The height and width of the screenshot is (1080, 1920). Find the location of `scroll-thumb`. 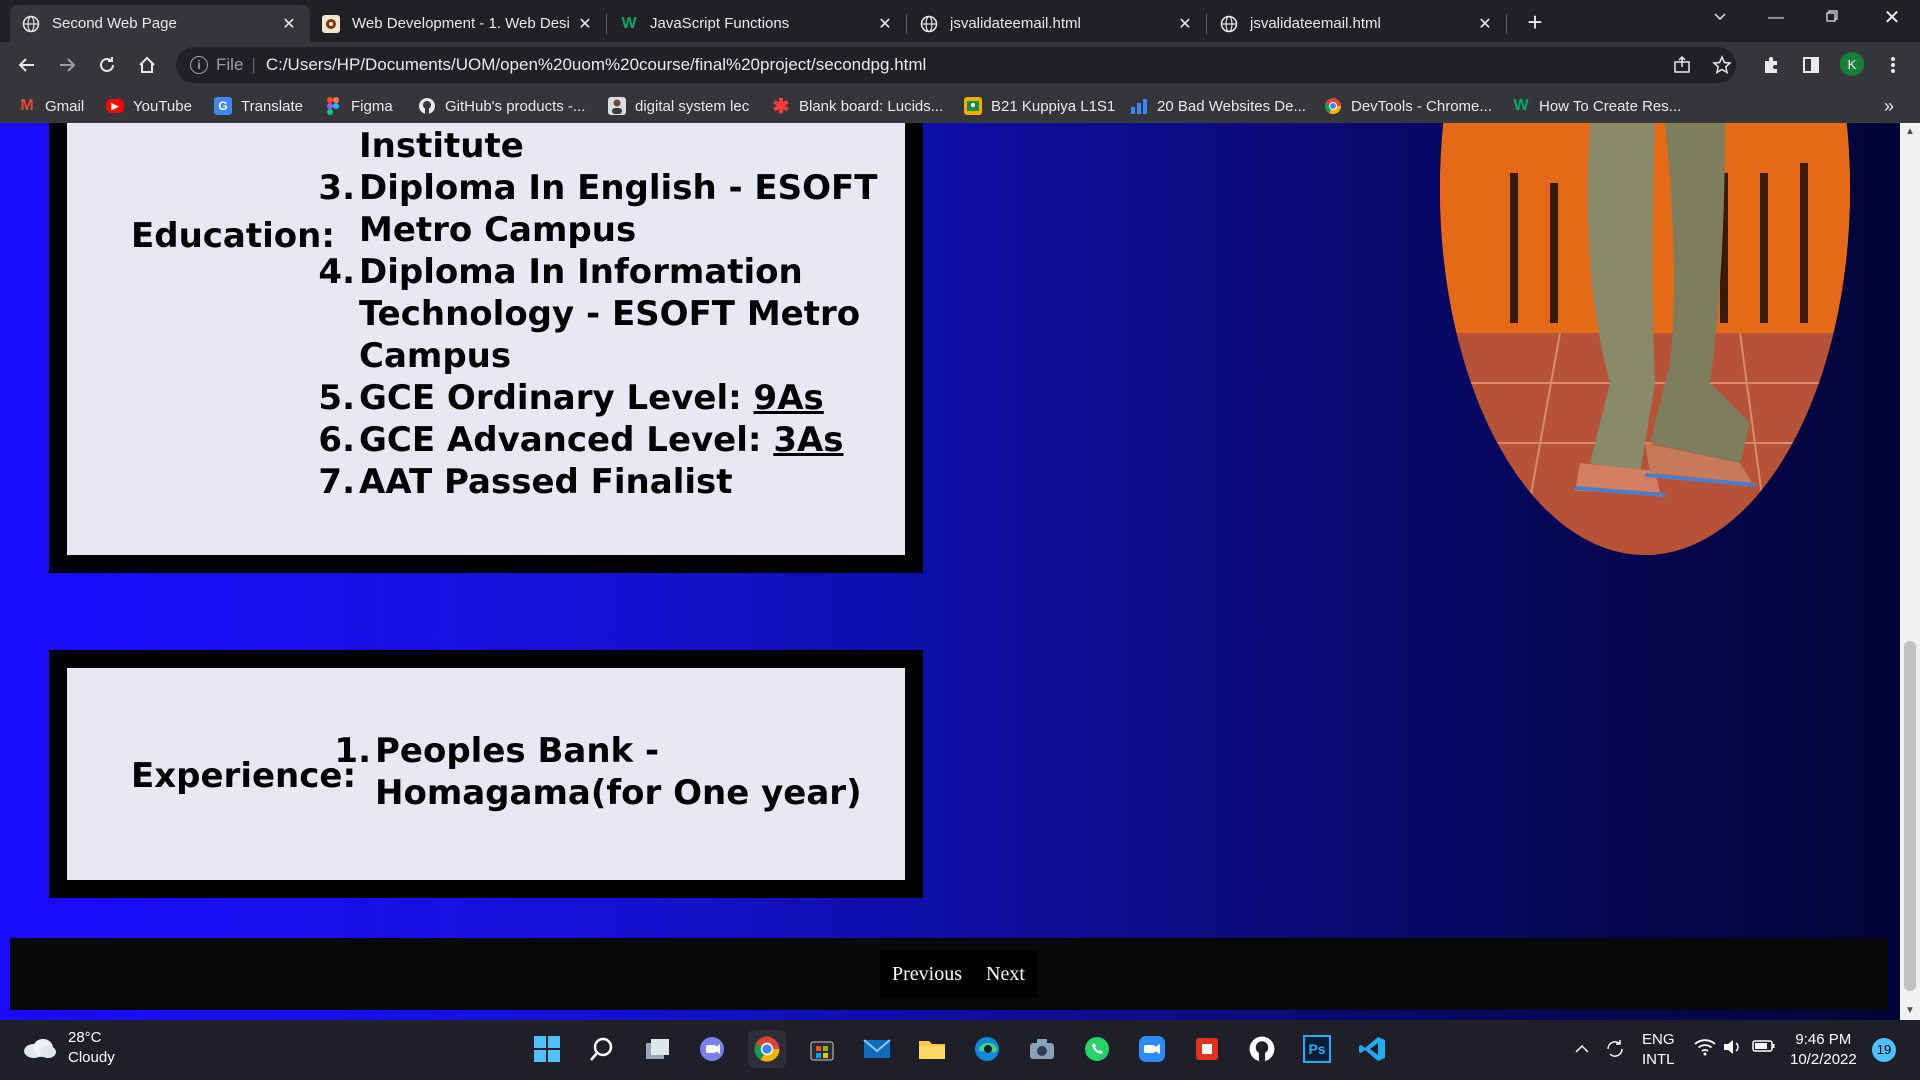

scroll-thumb is located at coordinates (1910, 816).